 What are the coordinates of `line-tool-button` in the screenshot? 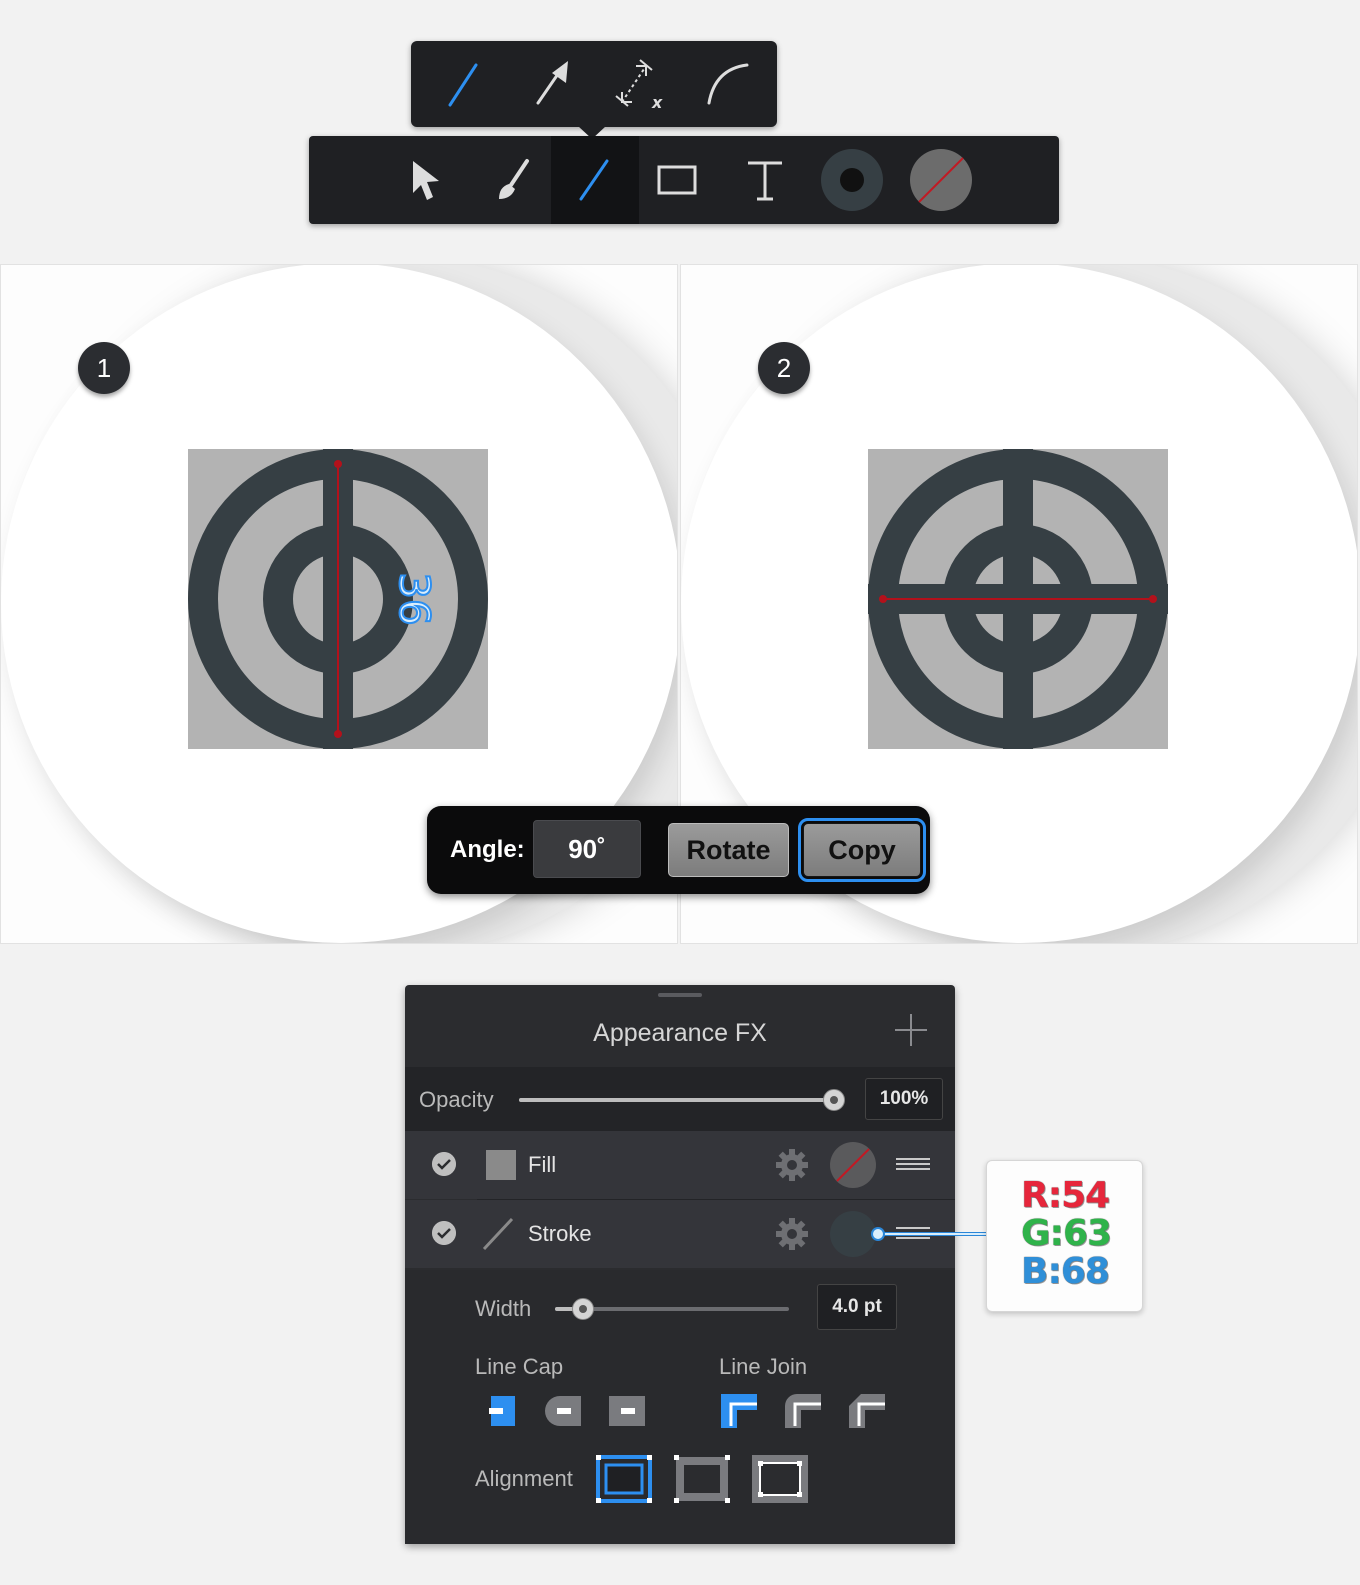 It's located at (464, 84).